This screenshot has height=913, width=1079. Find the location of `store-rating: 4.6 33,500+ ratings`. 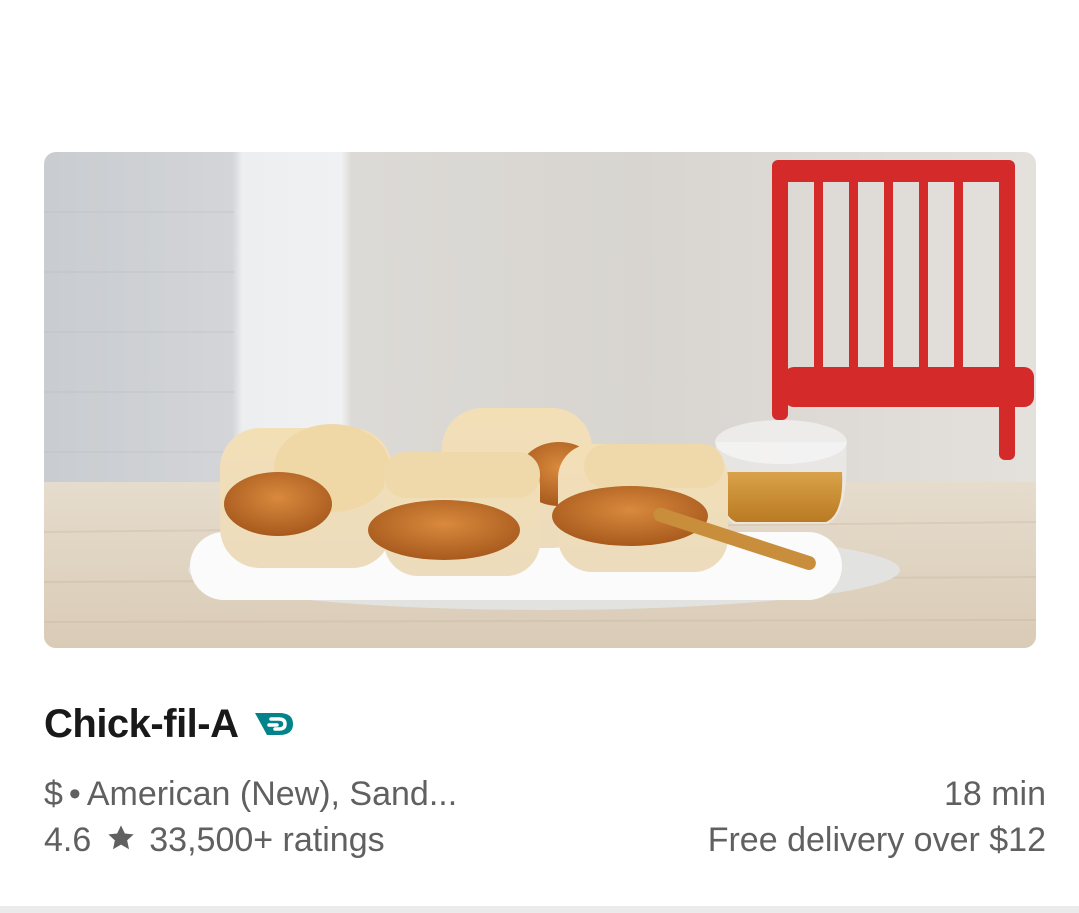

store-rating: 4.6 33,500+ ratings is located at coordinates (214, 842).